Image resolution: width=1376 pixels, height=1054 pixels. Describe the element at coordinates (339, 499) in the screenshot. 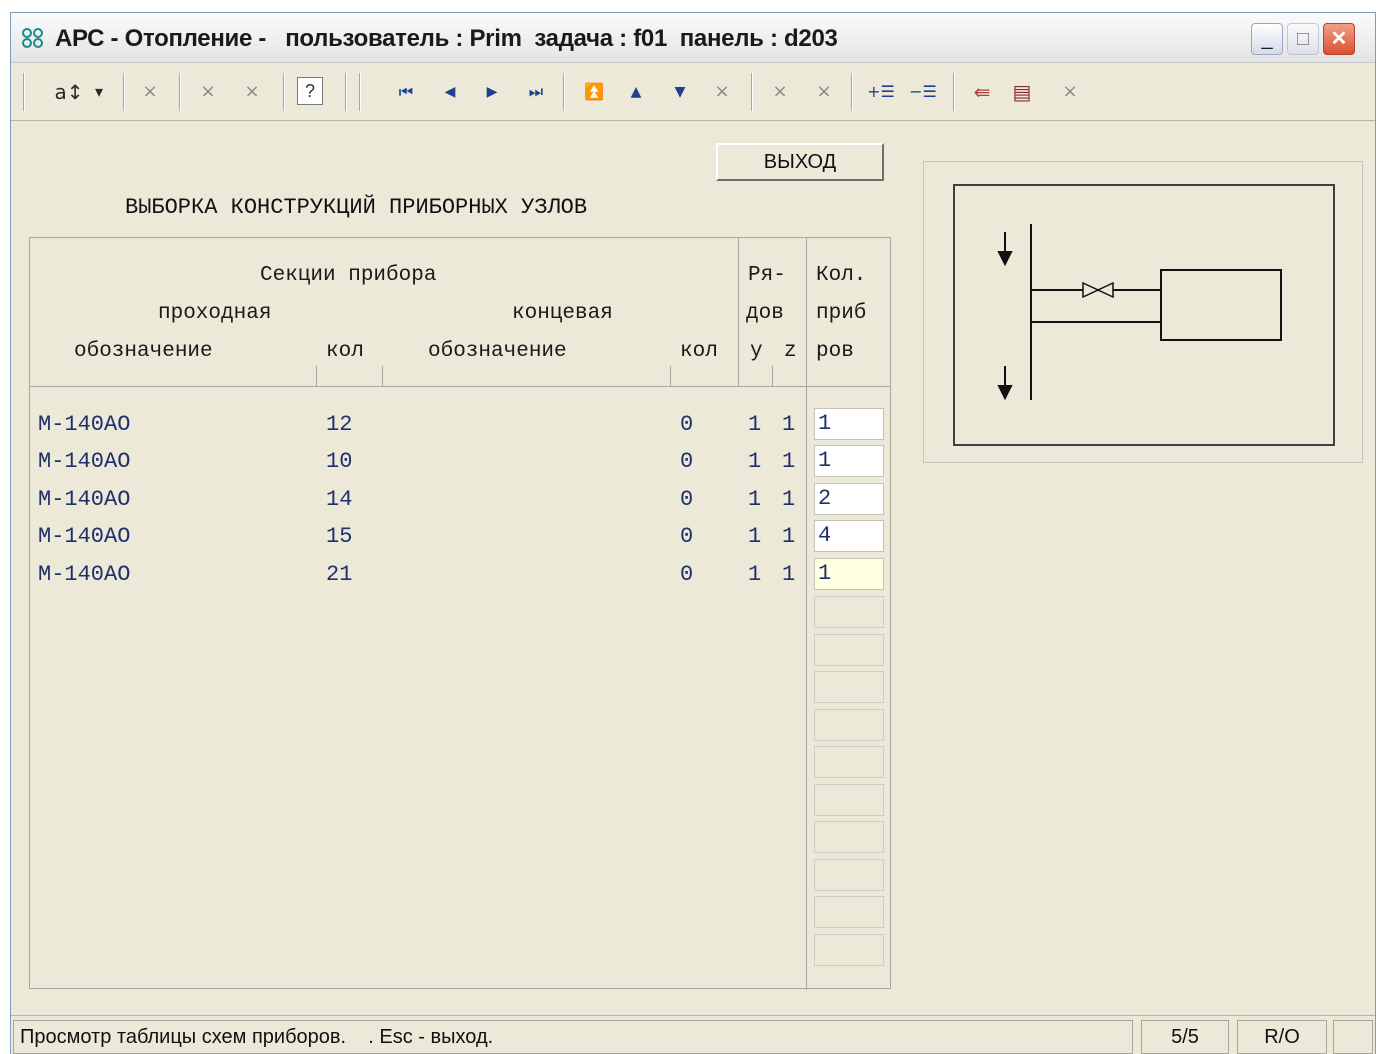

I see `qty-cell: 14` at that location.